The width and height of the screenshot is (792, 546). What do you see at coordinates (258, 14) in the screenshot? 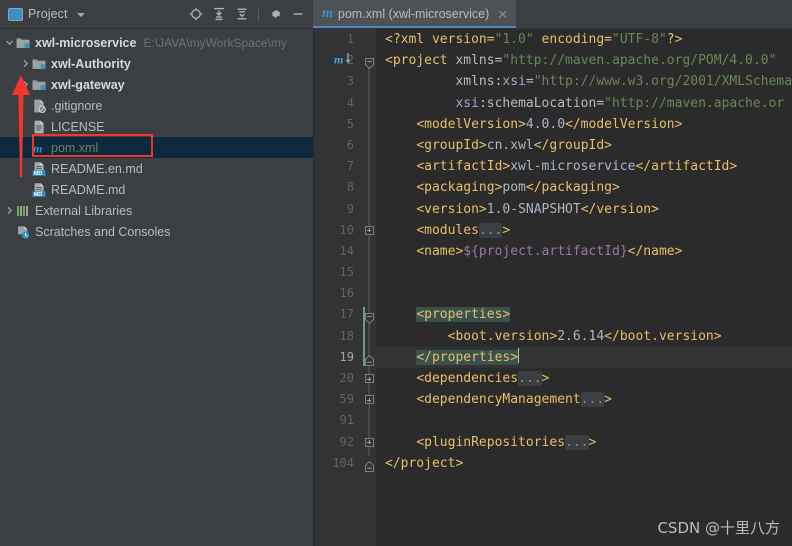
I see `toolbar-separator` at bounding box center [258, 14].